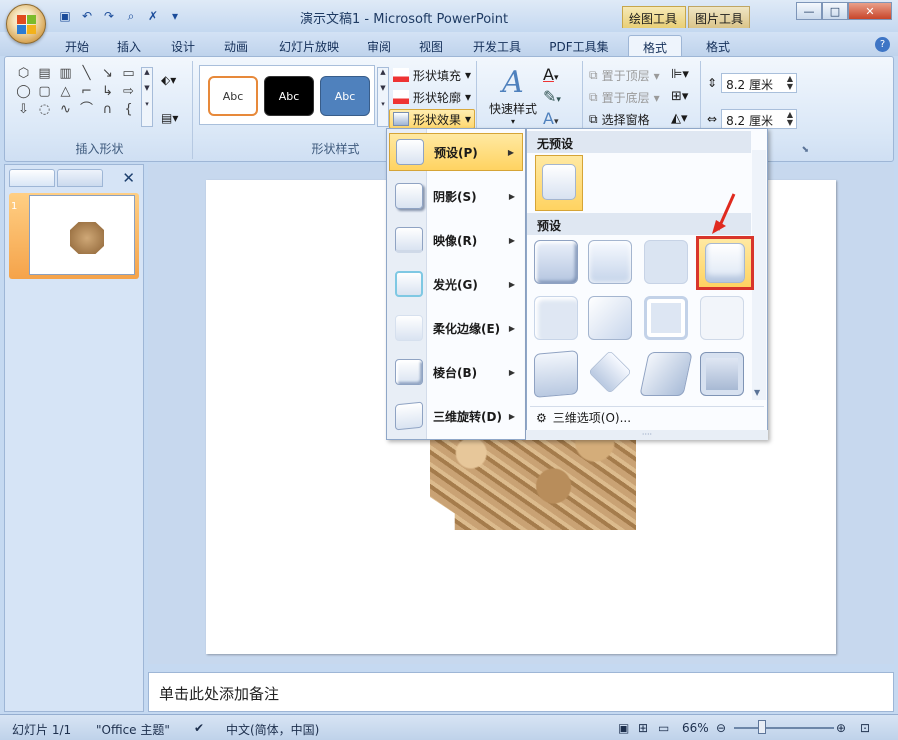 Image resolution: width=898 pixels, height=740 pixels. I want to click on edit-shape-icon: ⬖▾, so click(168, 80).